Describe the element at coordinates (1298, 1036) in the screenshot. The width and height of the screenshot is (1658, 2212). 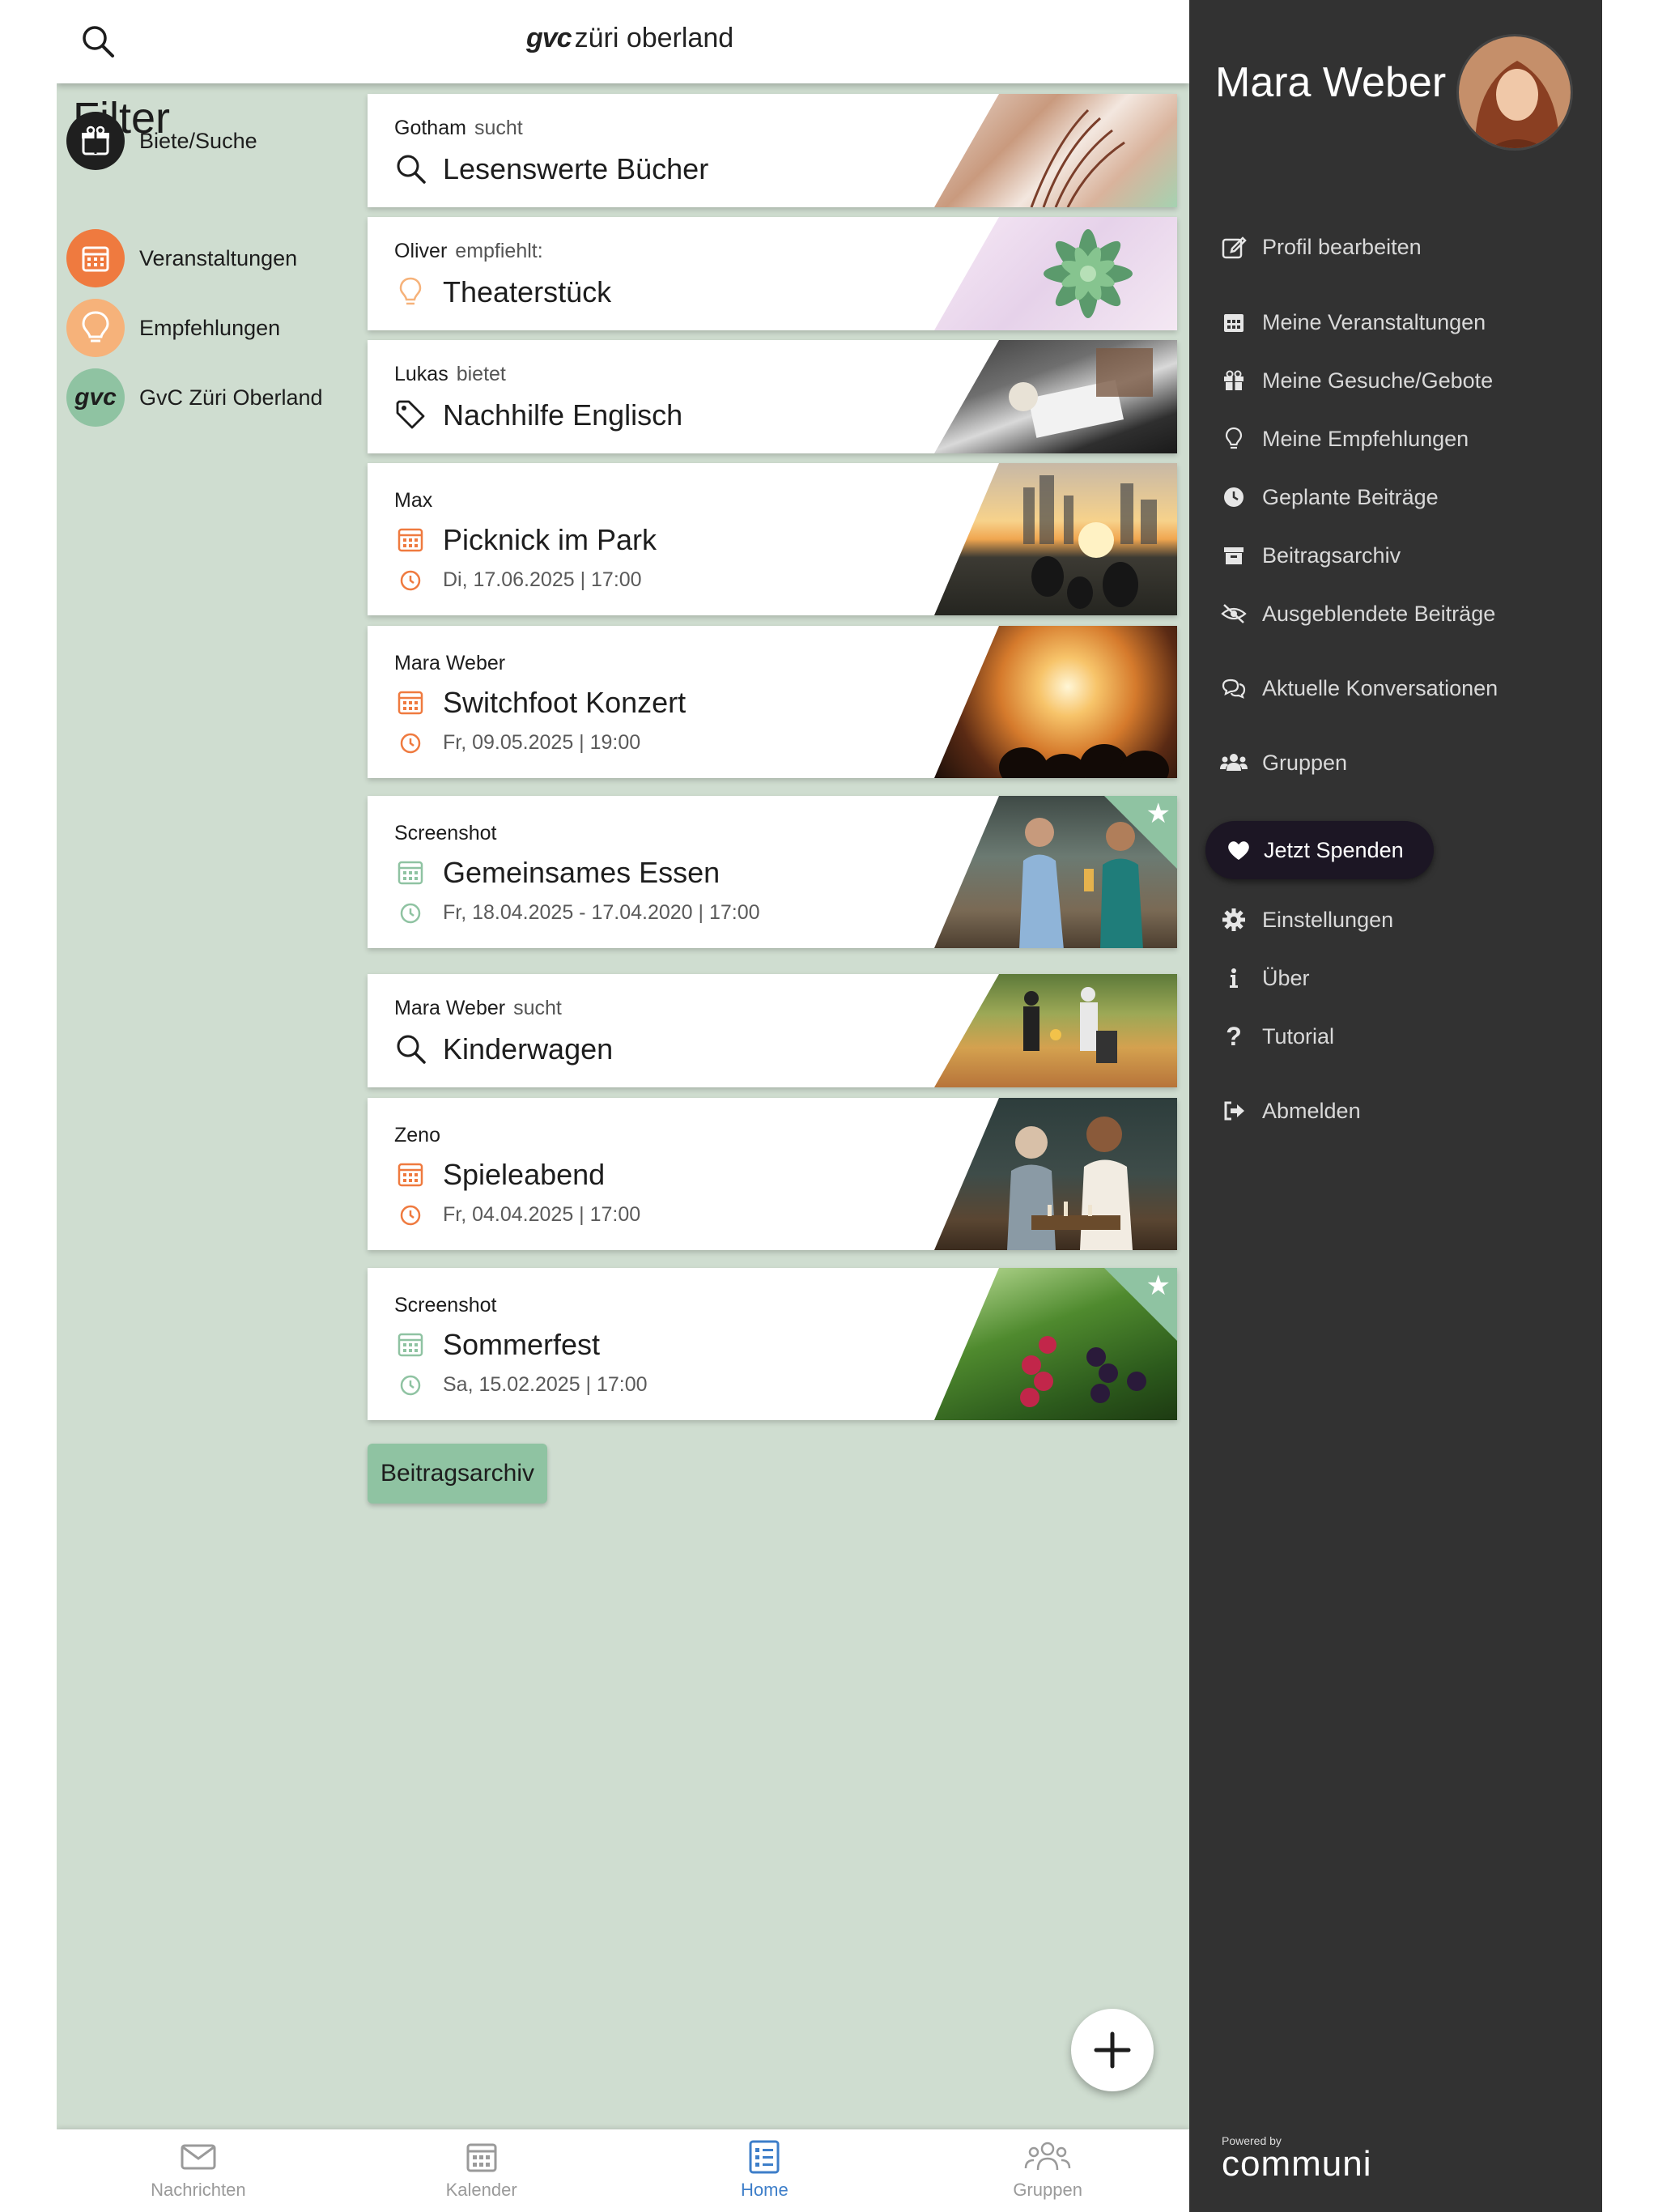
I see `menu-label: Tutorial` at that location.